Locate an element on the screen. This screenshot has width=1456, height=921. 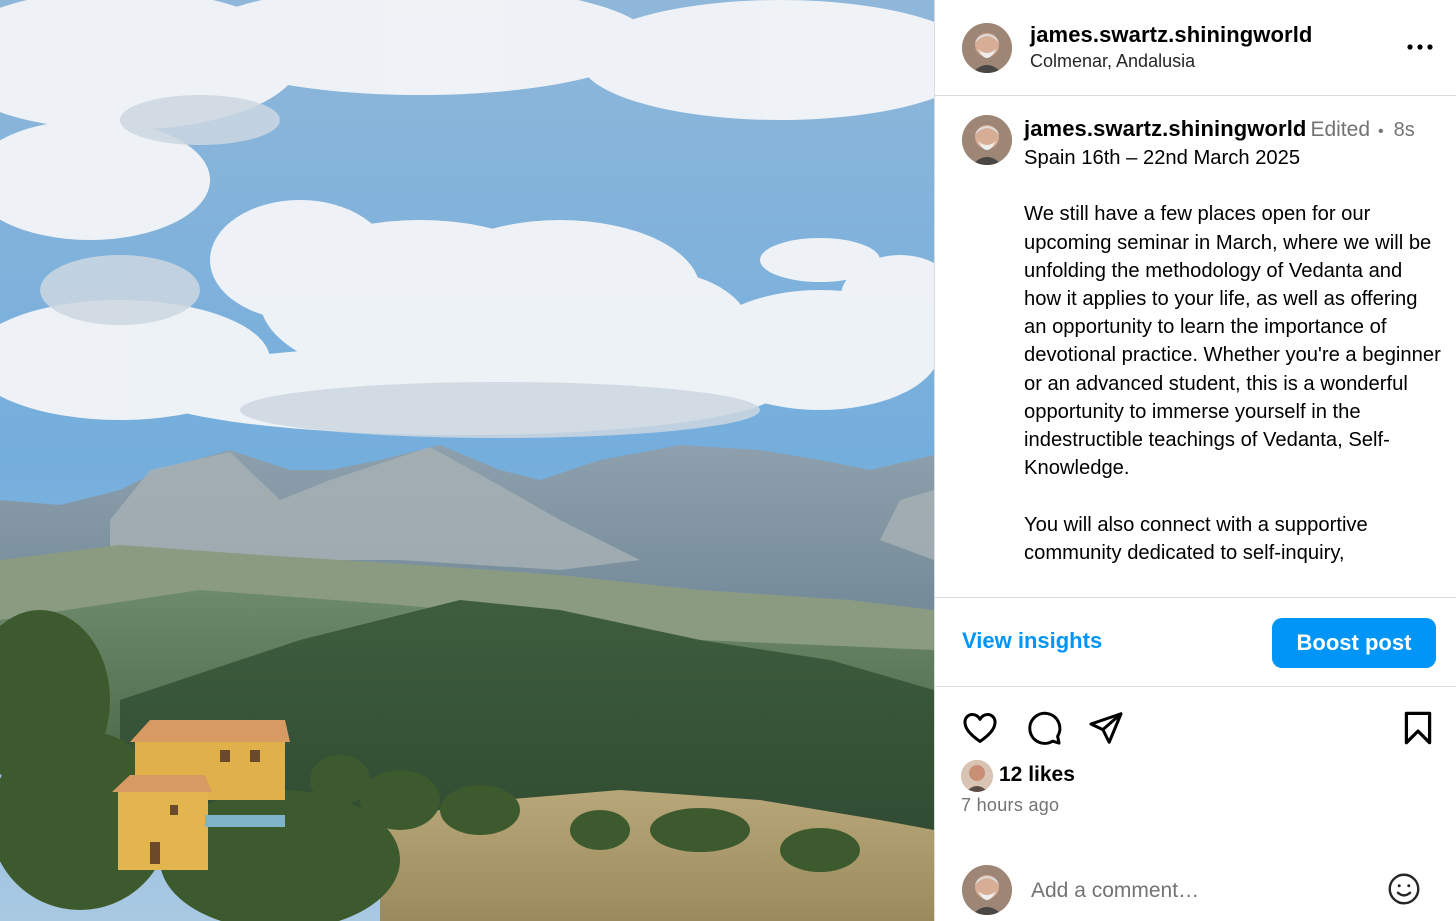
likes-count: 12 likes is located at coordinates (1037, 775).